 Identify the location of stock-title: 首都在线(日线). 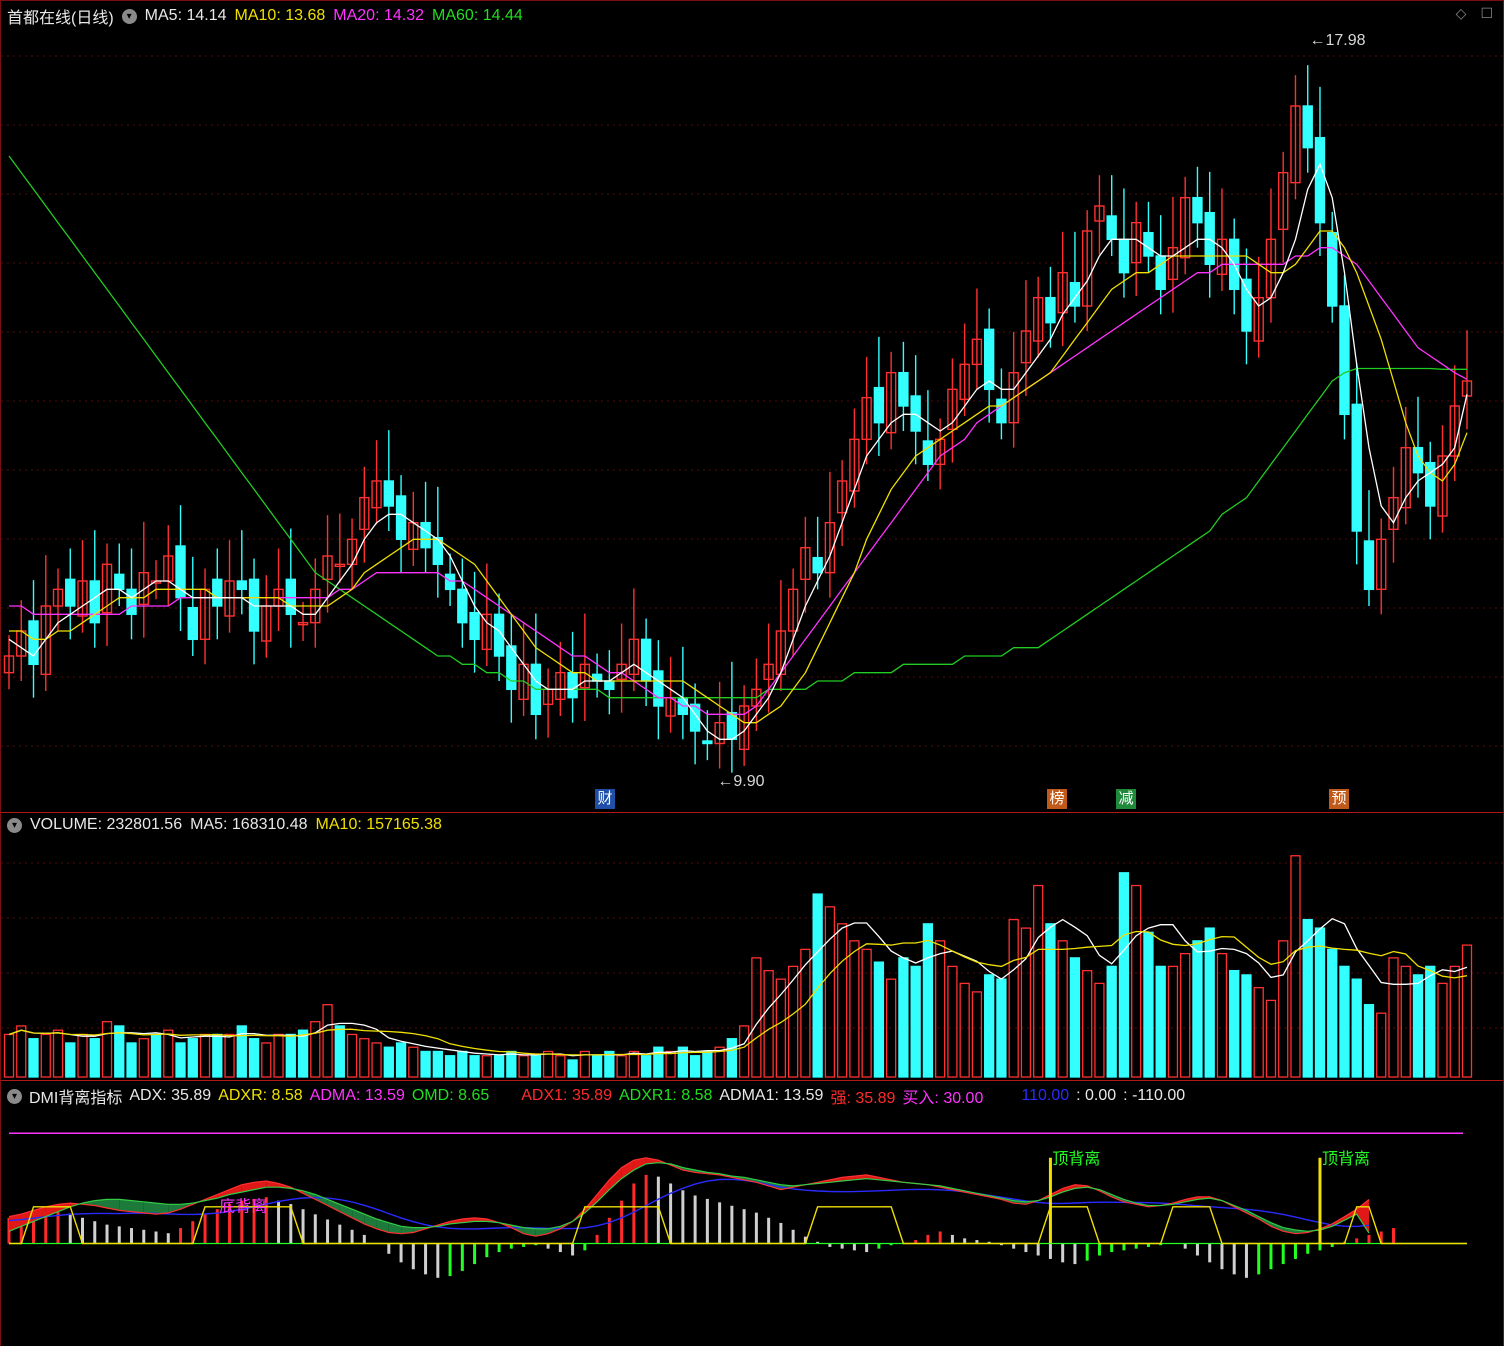
(60, 16).